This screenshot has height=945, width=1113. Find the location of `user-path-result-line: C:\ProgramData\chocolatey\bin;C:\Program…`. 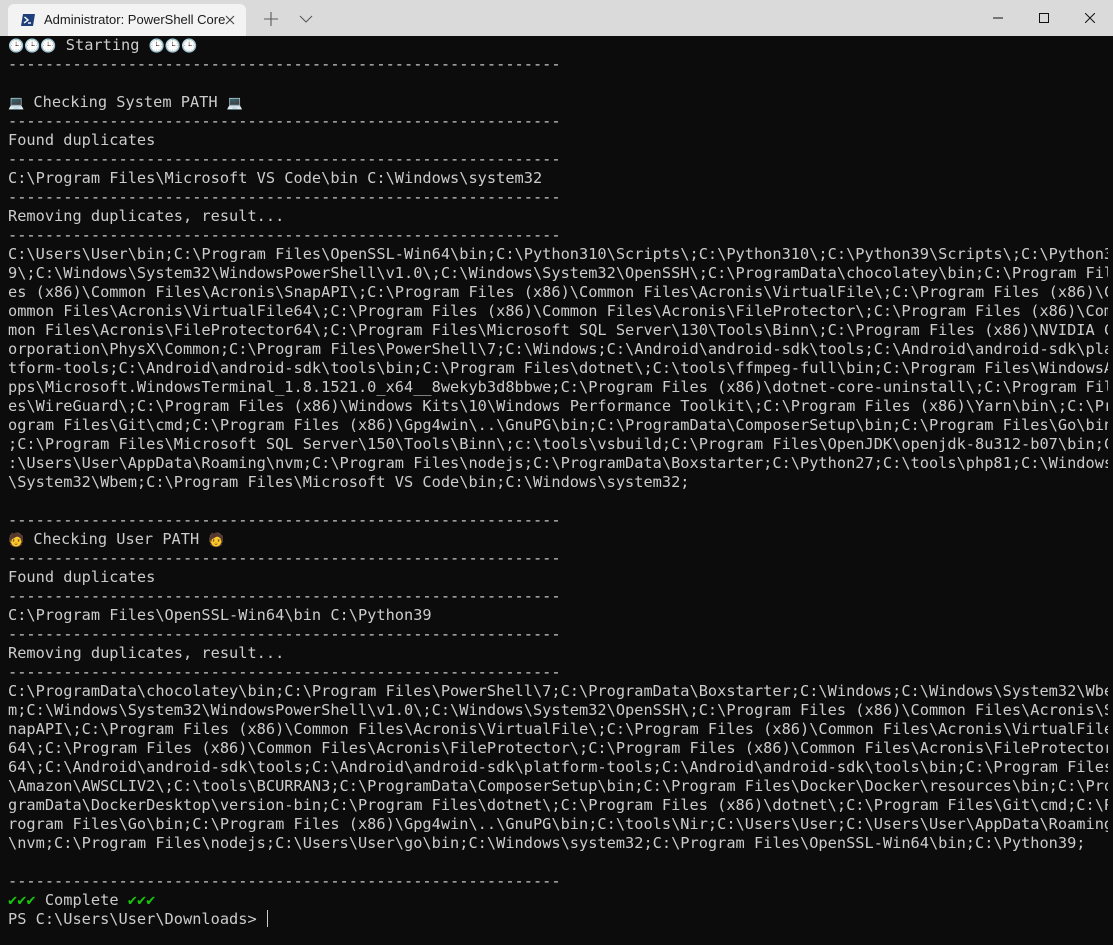

user-path-result-line: C:\ProgramData\chocolatey\bin;C:\Program… is located at coordinates (558, 691).